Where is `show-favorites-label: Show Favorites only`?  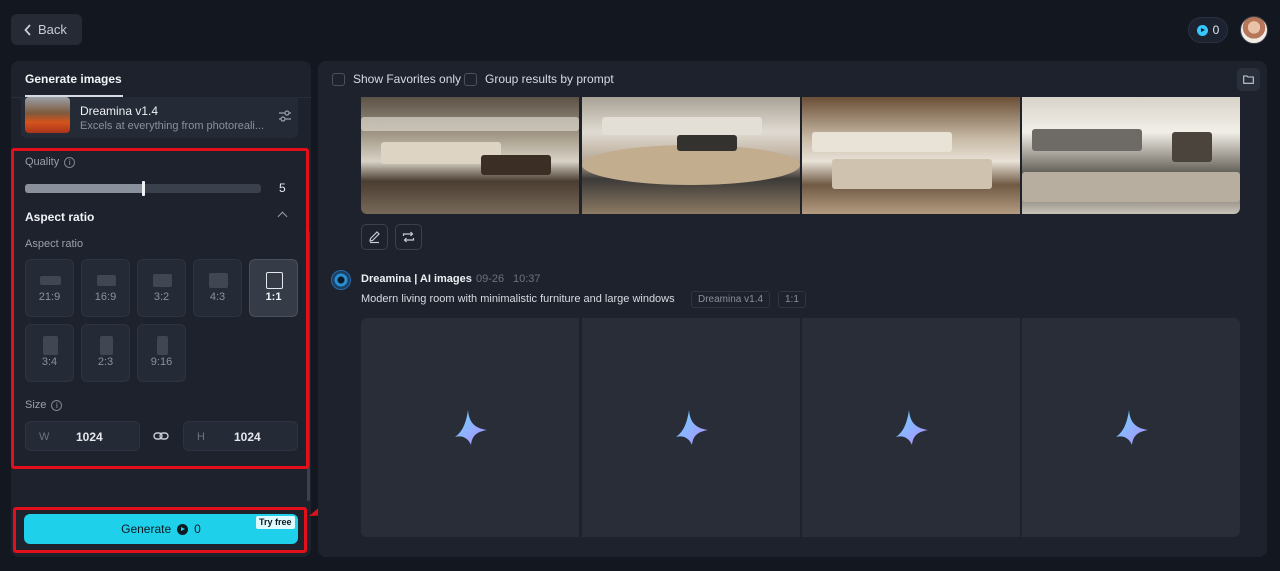
show-favorites-label: Show Favorites only is located at coordinates (407, 79).